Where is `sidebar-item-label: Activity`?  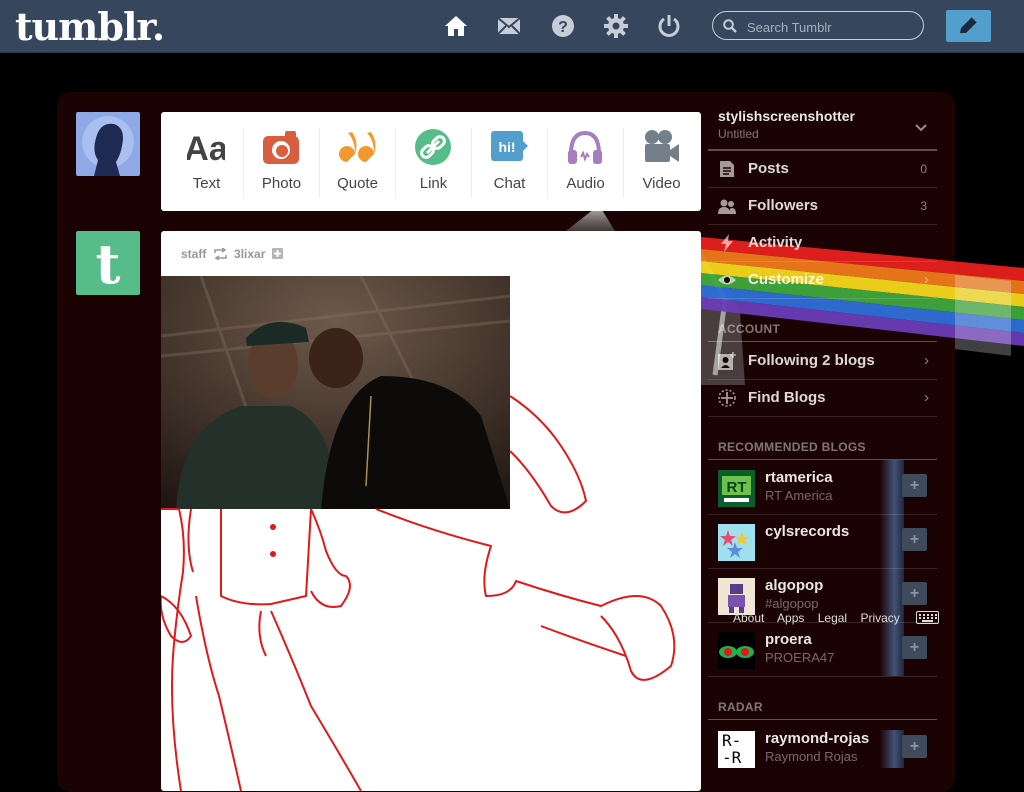 sidebar-item-label: Activity is located at coordinates (775, 242).